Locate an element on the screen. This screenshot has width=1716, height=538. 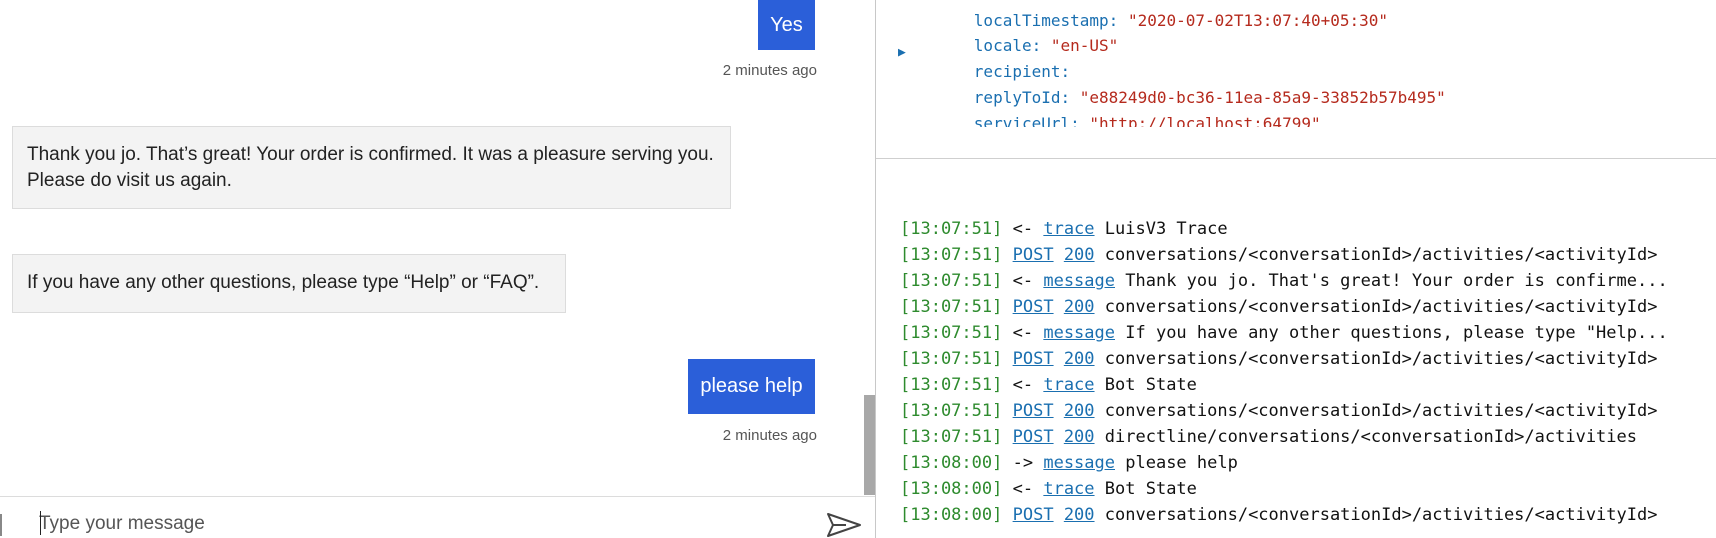
message-input-bar is located at coordinates (437, 517).